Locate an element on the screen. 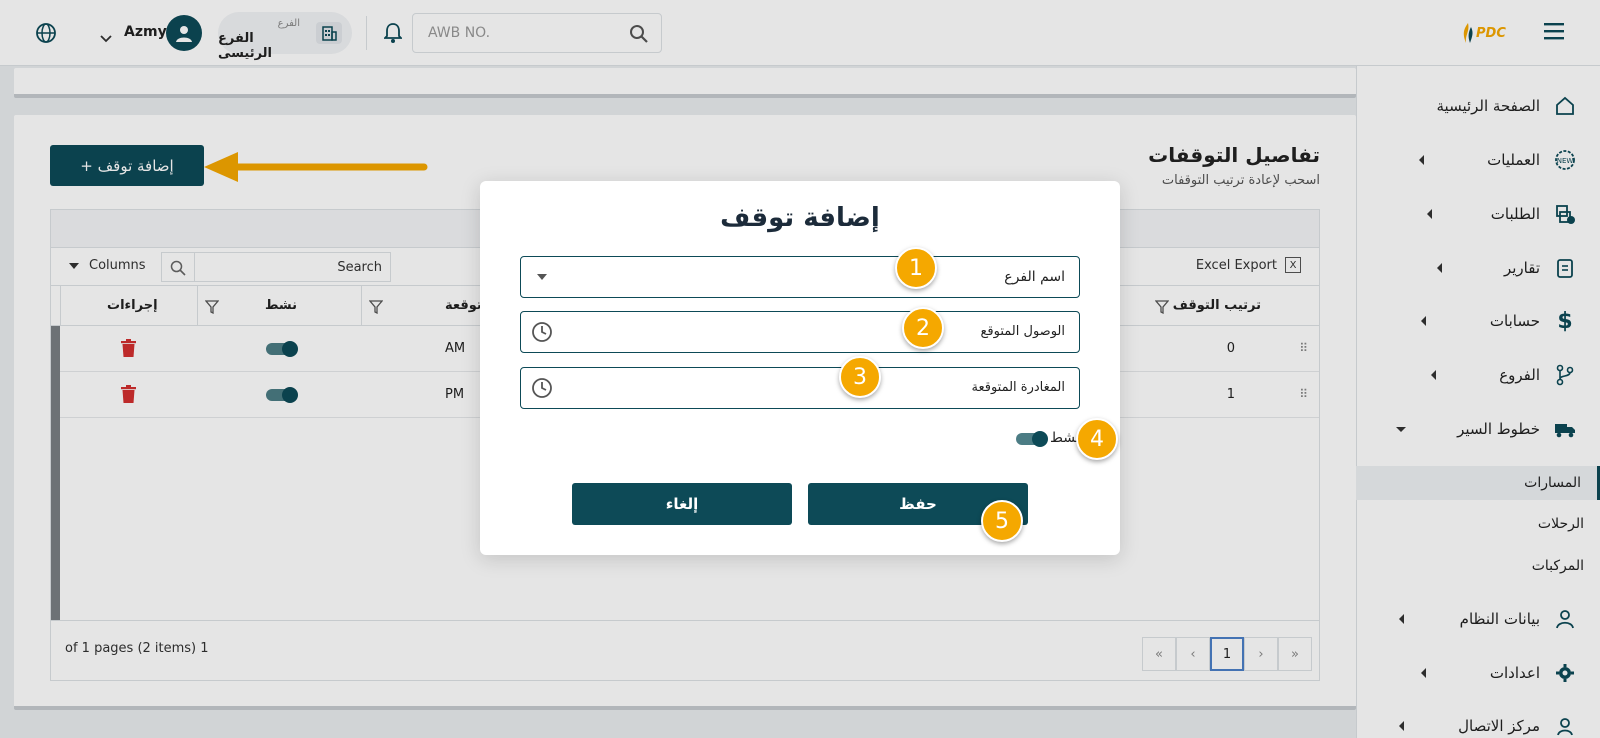 This screenshot has width=1600, height=738. dialog-title: إضافة توقف is located at coordinates (800, 218).